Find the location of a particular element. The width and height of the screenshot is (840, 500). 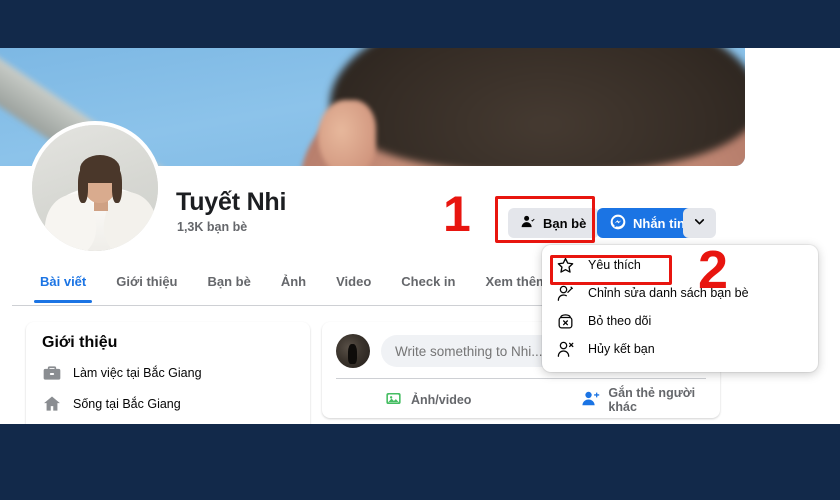

tab-gioi-thieu: Giới thiệu is located at coordinates (146, 285).